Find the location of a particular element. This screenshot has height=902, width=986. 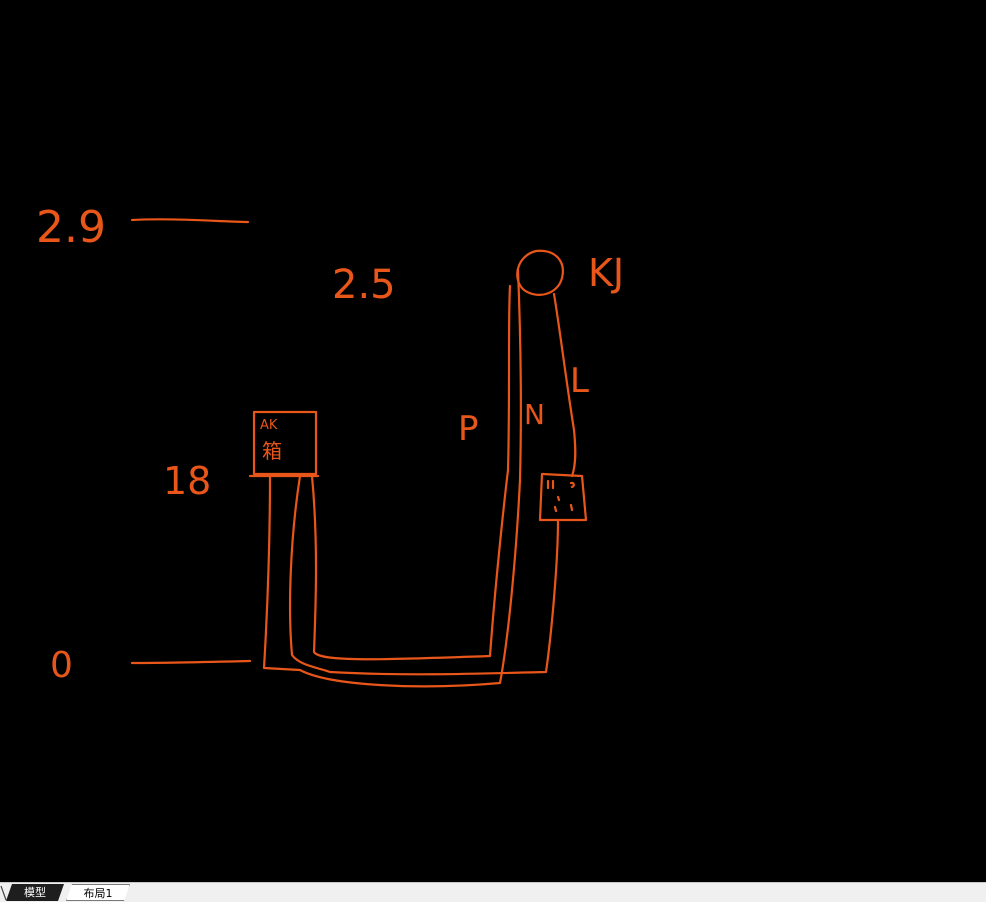

wire-p is located at coordinates (392, 478).